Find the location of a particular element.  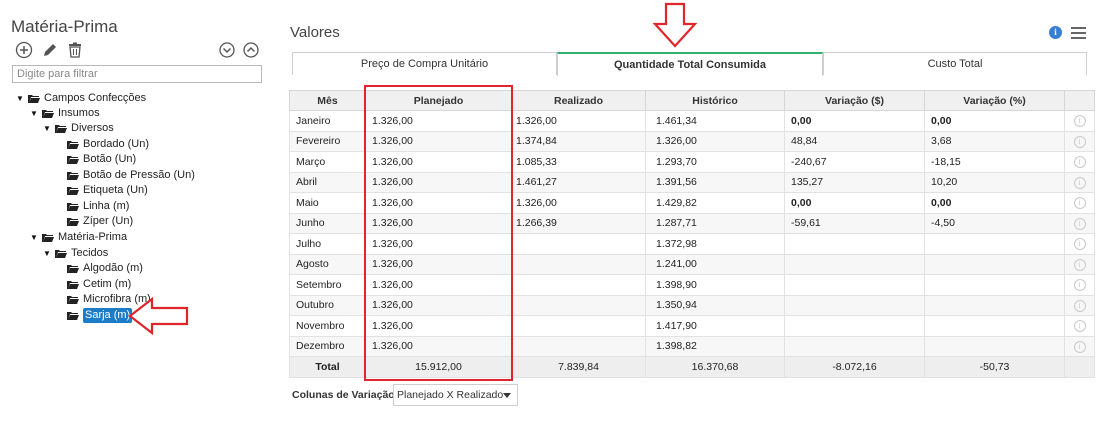

table-row: Outubro 1.326,00 1.350,94 i is located at coordinates (692, 305).